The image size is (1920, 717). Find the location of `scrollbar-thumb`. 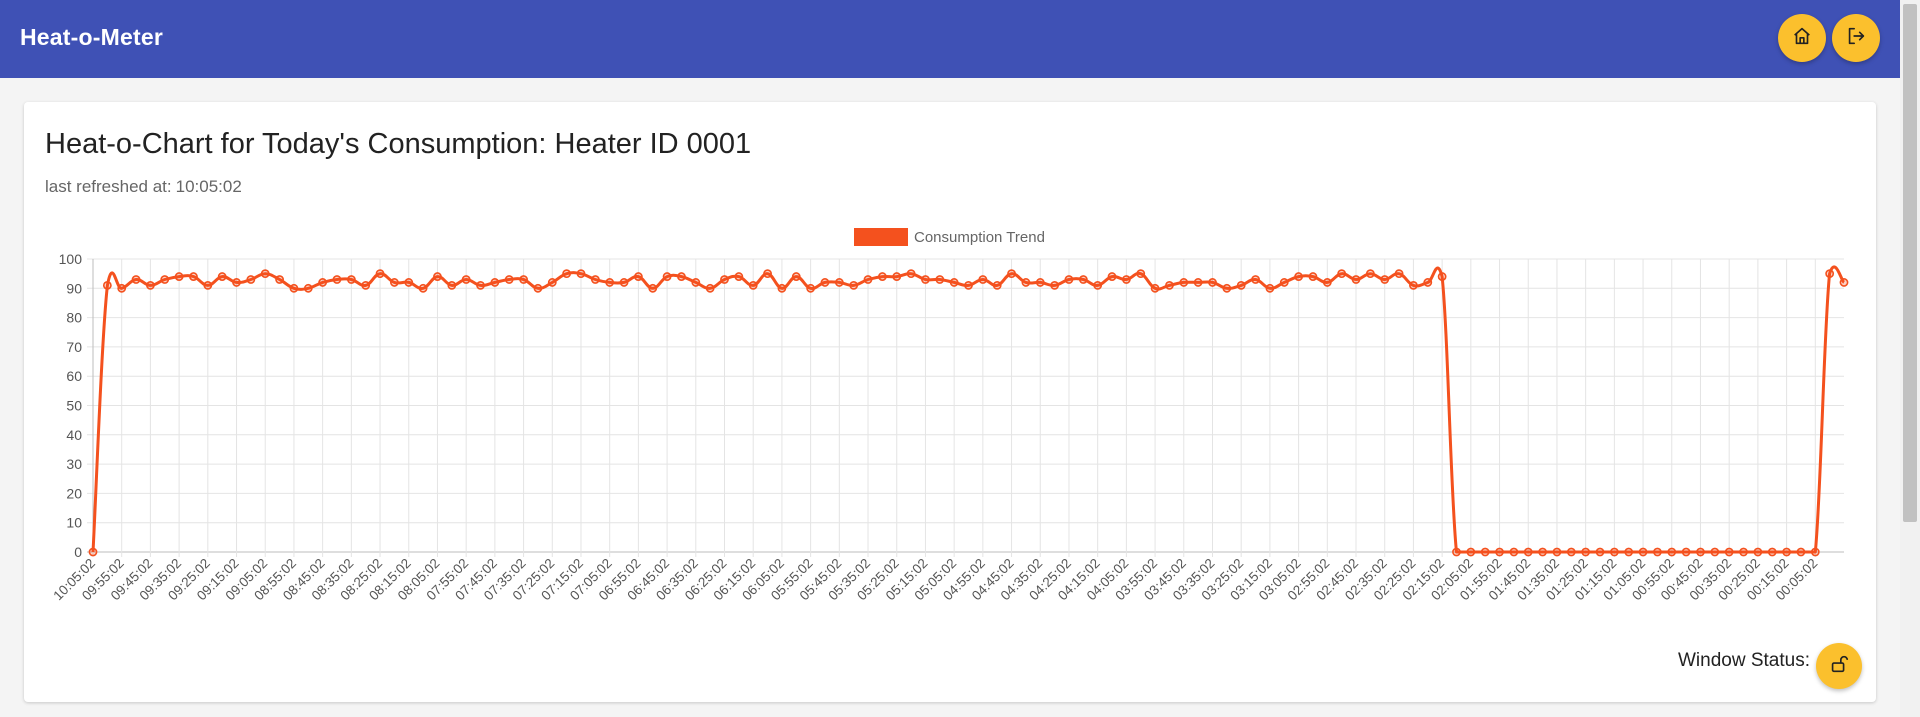

scrollbar-thumb is located at coordinates (1910, 263).